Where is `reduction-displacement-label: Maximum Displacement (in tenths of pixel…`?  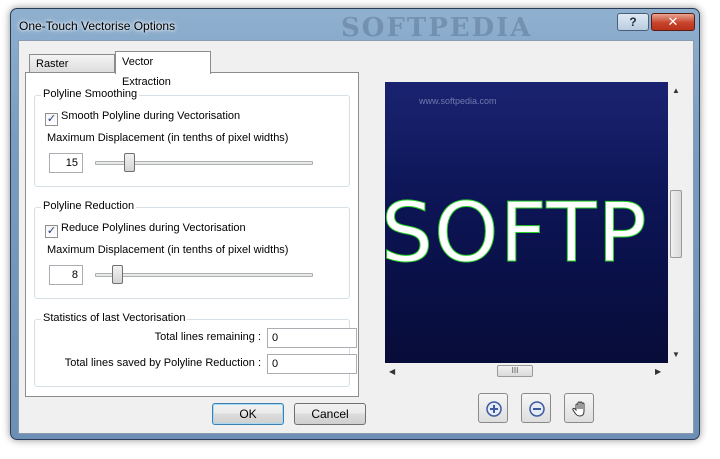
reduction-displacement-label: Maximum Displacement (in tenths of pixel… is located at coordinates (168, 250).